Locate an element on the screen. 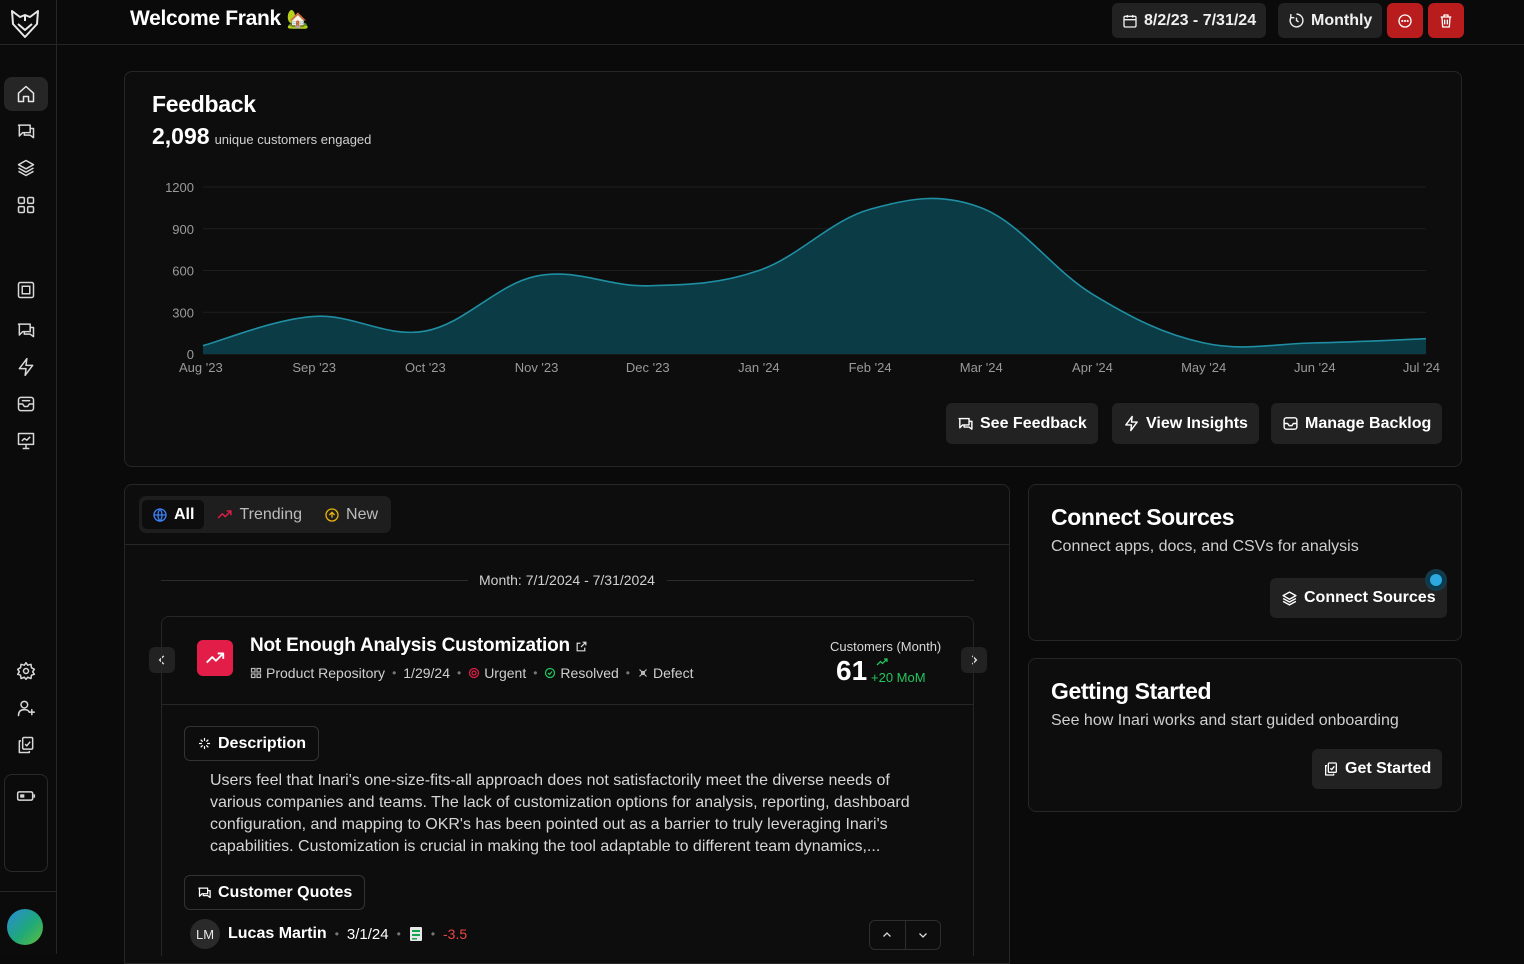  meta-status: Resolved is located at coordinates (581, 673).